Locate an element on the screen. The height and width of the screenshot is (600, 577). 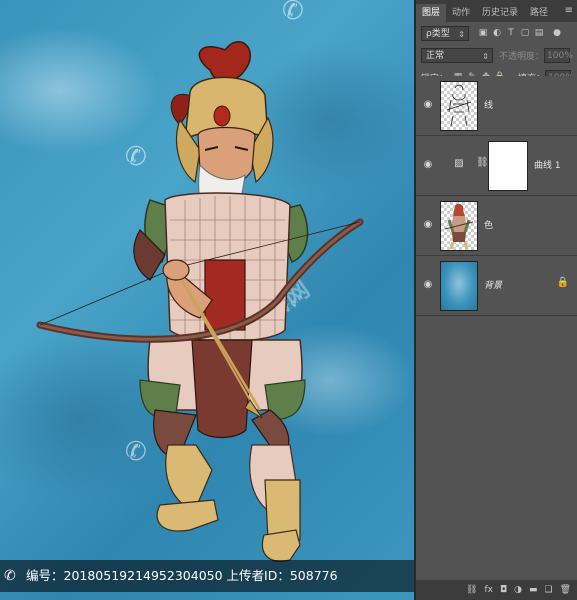
filter-smart-object-icon: ▤ is located at coordinates (539, 33).